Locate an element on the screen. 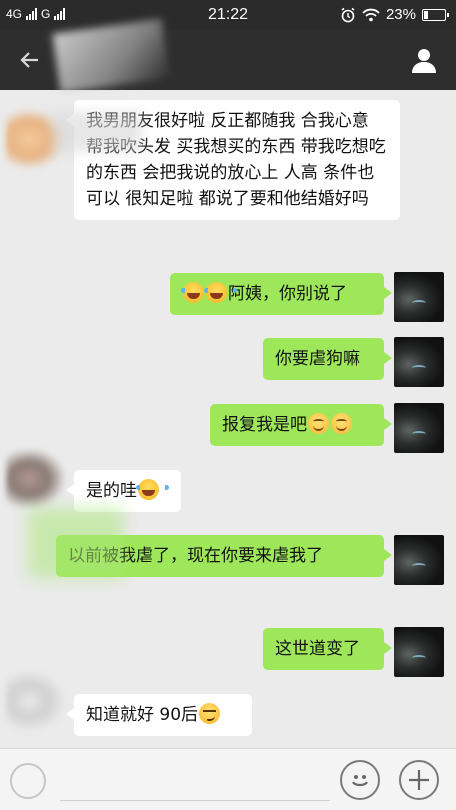 The image size is (456, 810). emoji-icon is located at coordinates (360, 781).